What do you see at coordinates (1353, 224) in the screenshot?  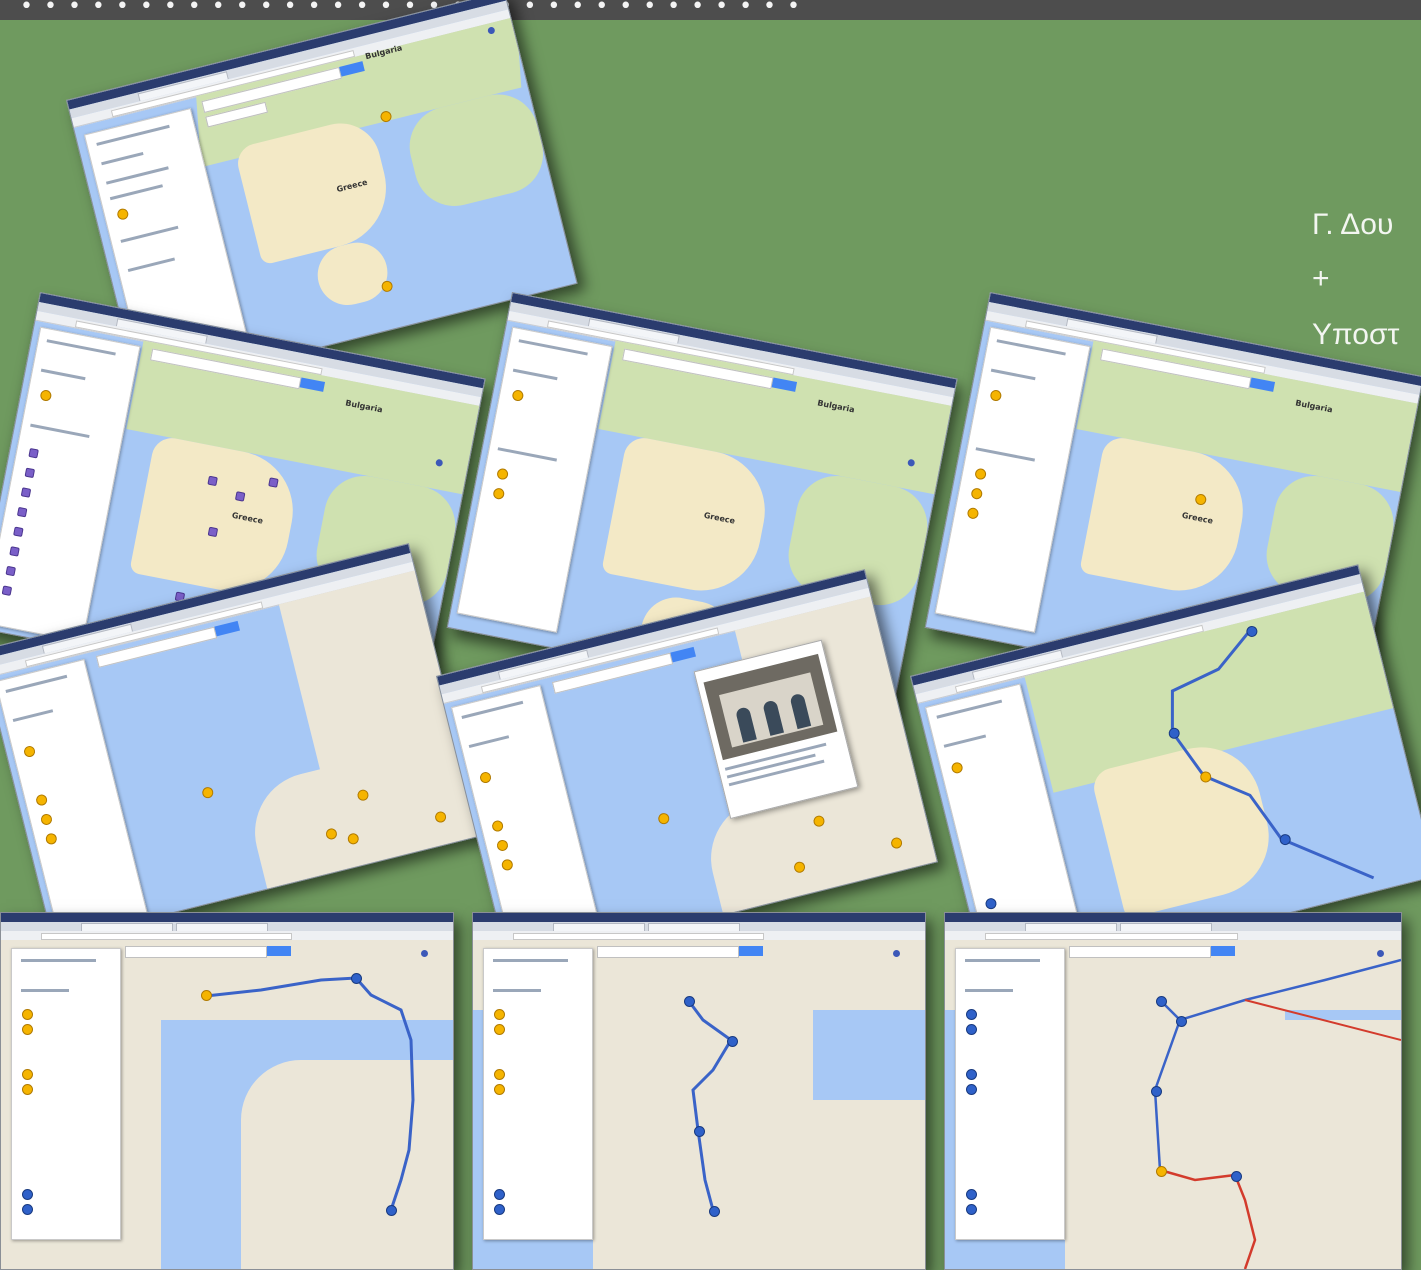 I see `author-line: Γ. Δου` at bounding box center [1353, 224].